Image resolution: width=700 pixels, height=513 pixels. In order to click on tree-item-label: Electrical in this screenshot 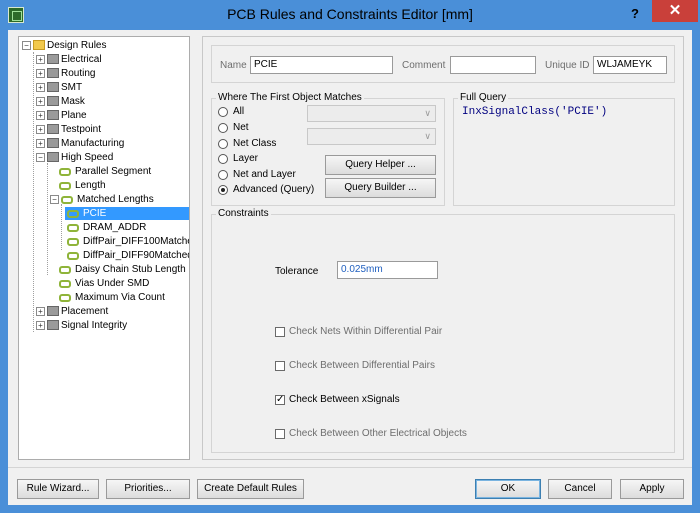, I will do `click(81, 59)`.